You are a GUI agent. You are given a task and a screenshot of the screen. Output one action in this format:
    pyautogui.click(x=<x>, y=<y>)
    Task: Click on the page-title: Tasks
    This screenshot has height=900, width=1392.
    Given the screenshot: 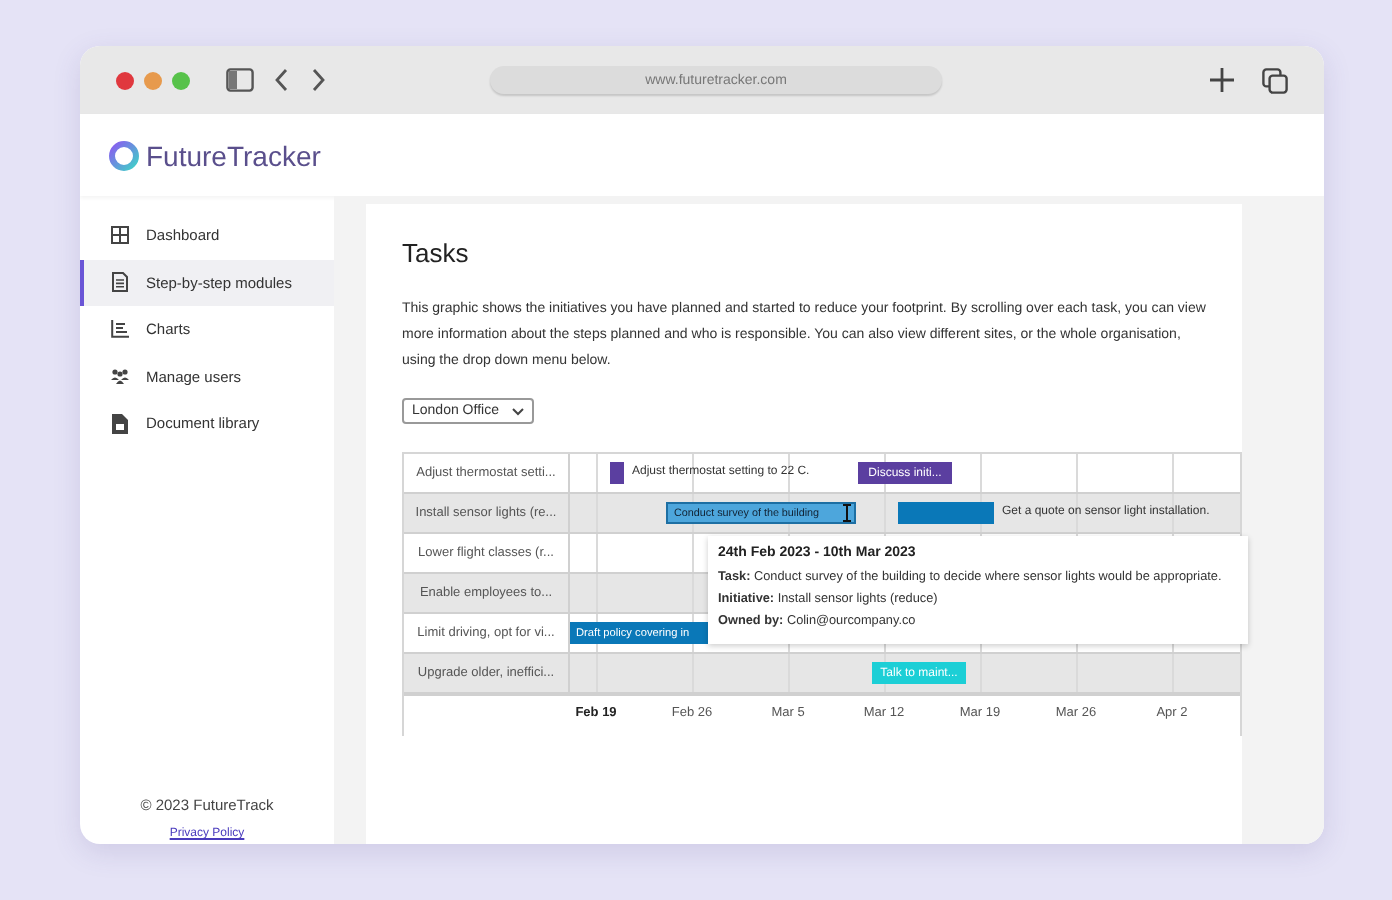 What is the action you would take?
    pyautogui.click(x=436, y=253)
    